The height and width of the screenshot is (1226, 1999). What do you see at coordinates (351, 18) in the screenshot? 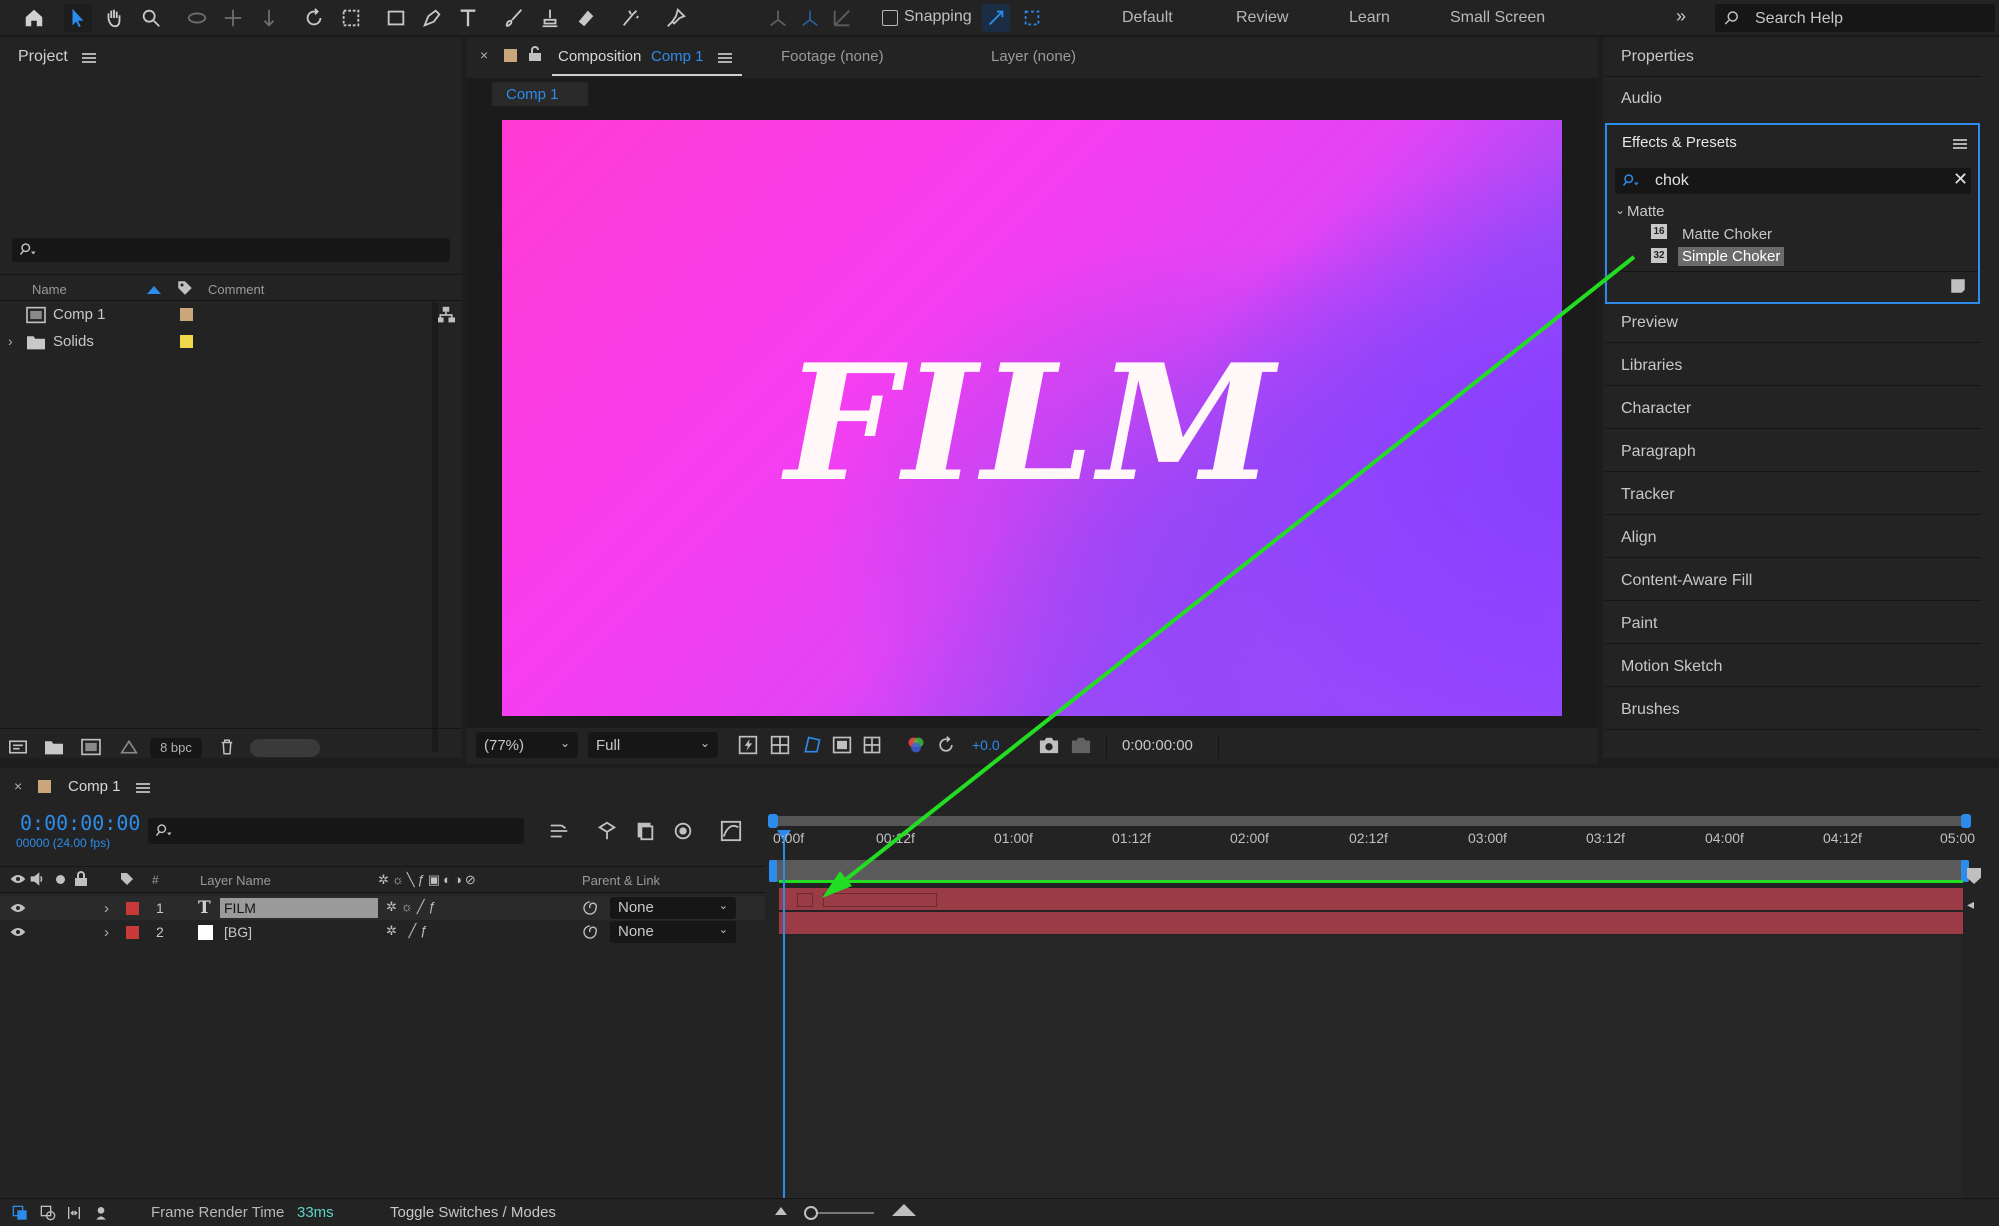
I see `pan-behind-icon` at bounding box center [351, 18].